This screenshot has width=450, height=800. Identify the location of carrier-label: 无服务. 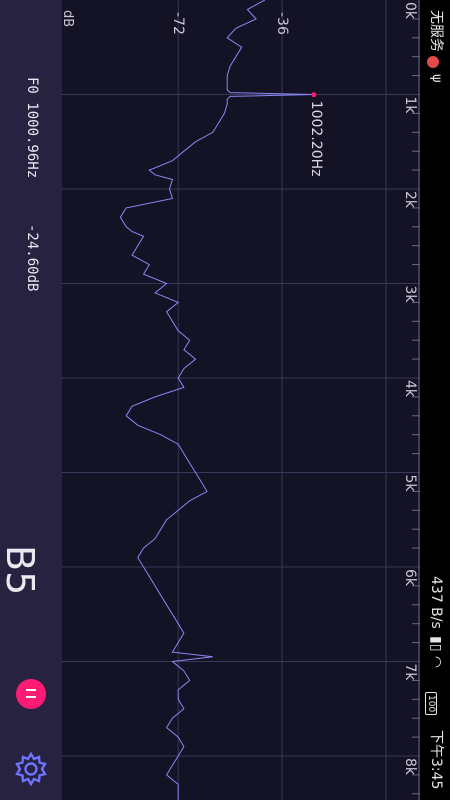
(436, 31).